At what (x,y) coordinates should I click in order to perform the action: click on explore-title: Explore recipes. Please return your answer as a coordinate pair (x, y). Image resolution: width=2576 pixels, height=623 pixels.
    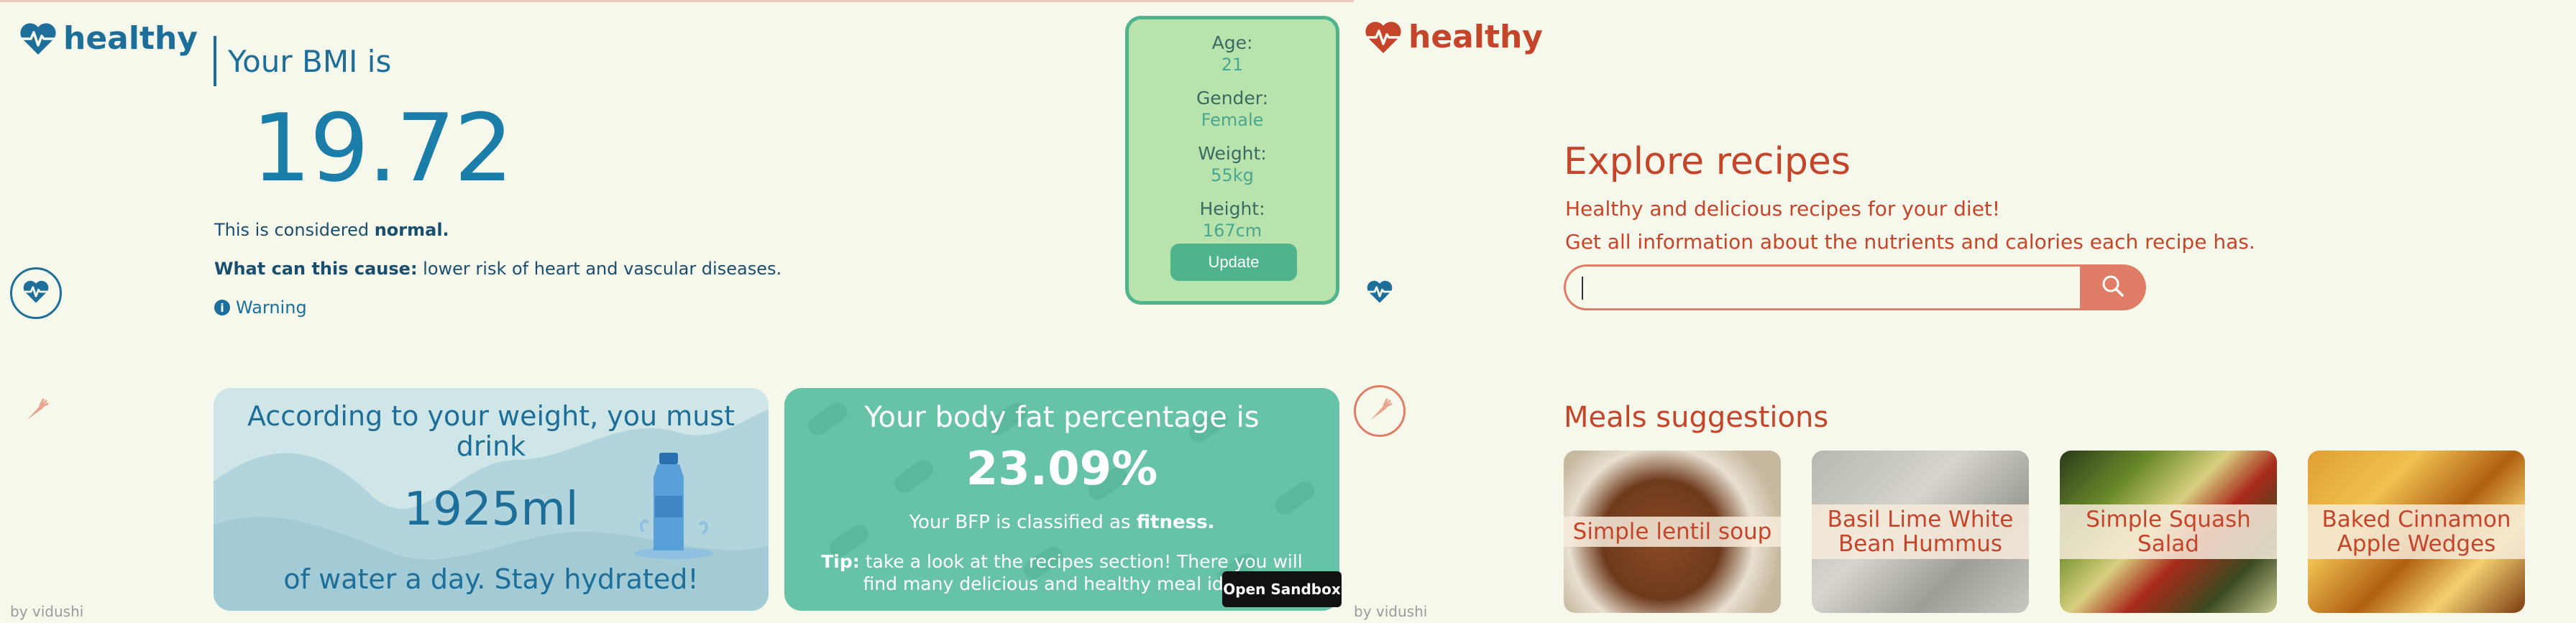
    Looking at the image, I should click on (1708, 161).